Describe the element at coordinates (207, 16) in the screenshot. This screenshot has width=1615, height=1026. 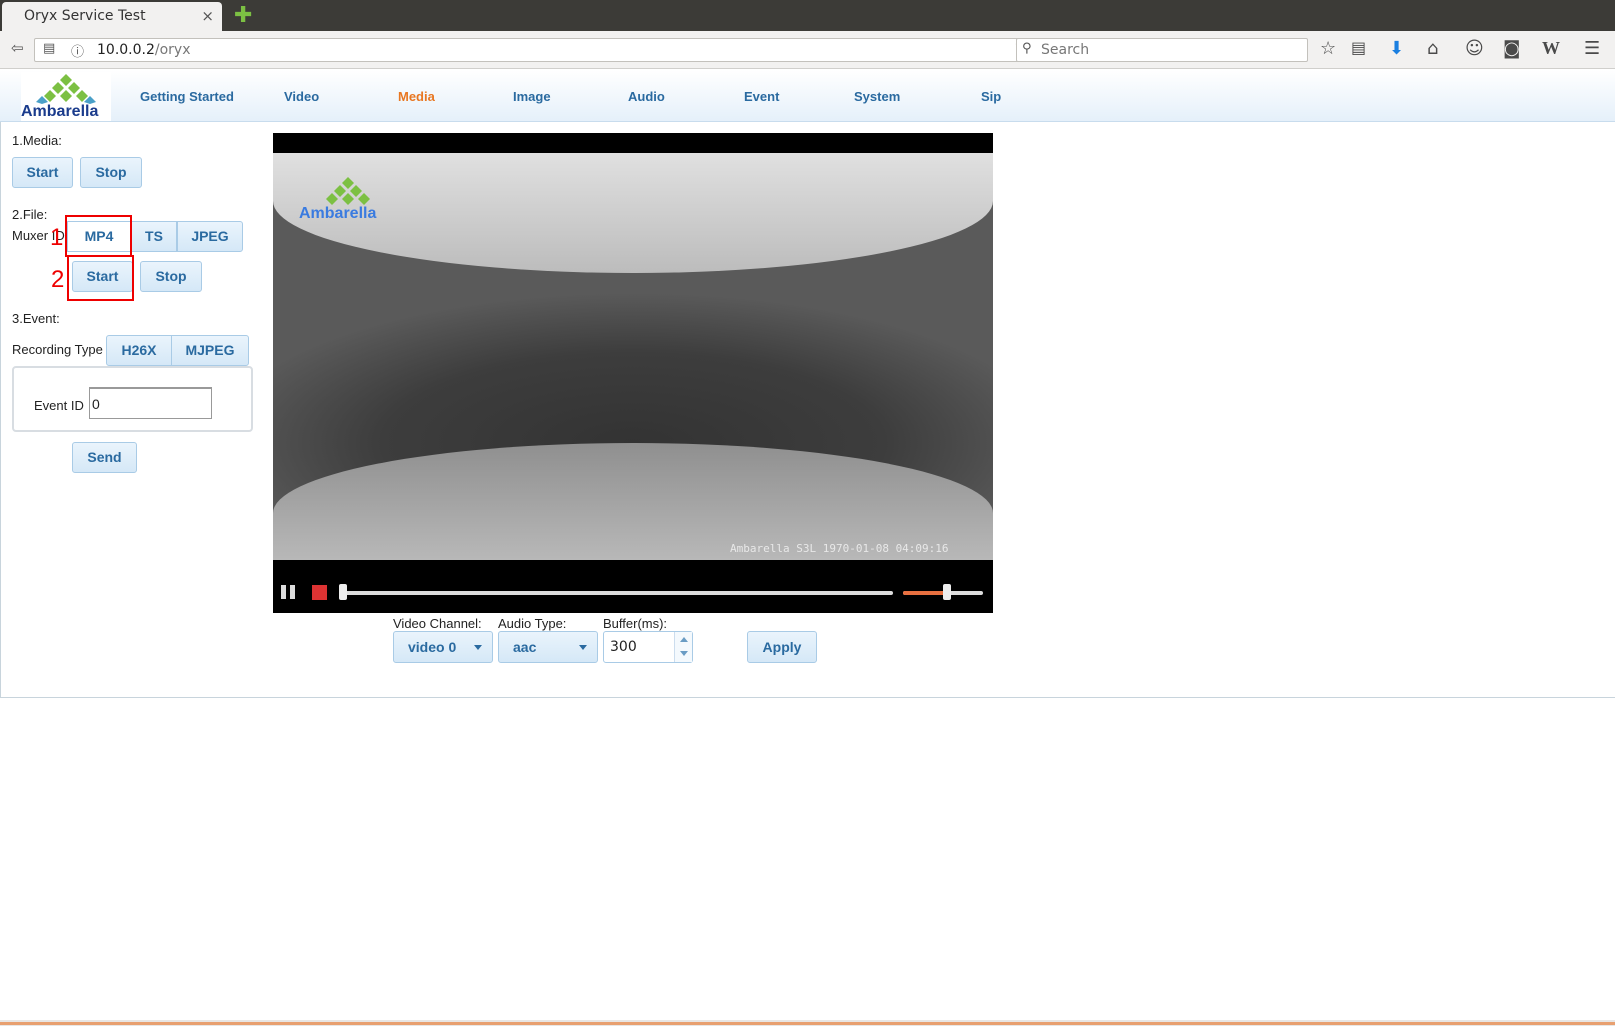
I see `close-tab-icon: ×` at that location.